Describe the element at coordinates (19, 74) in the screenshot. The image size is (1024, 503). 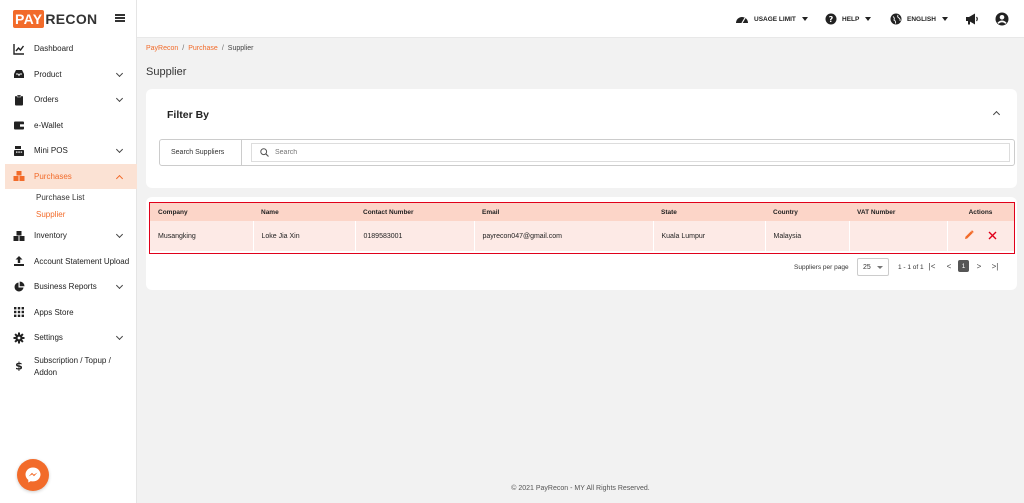
I see `inbox-icon` at that location.